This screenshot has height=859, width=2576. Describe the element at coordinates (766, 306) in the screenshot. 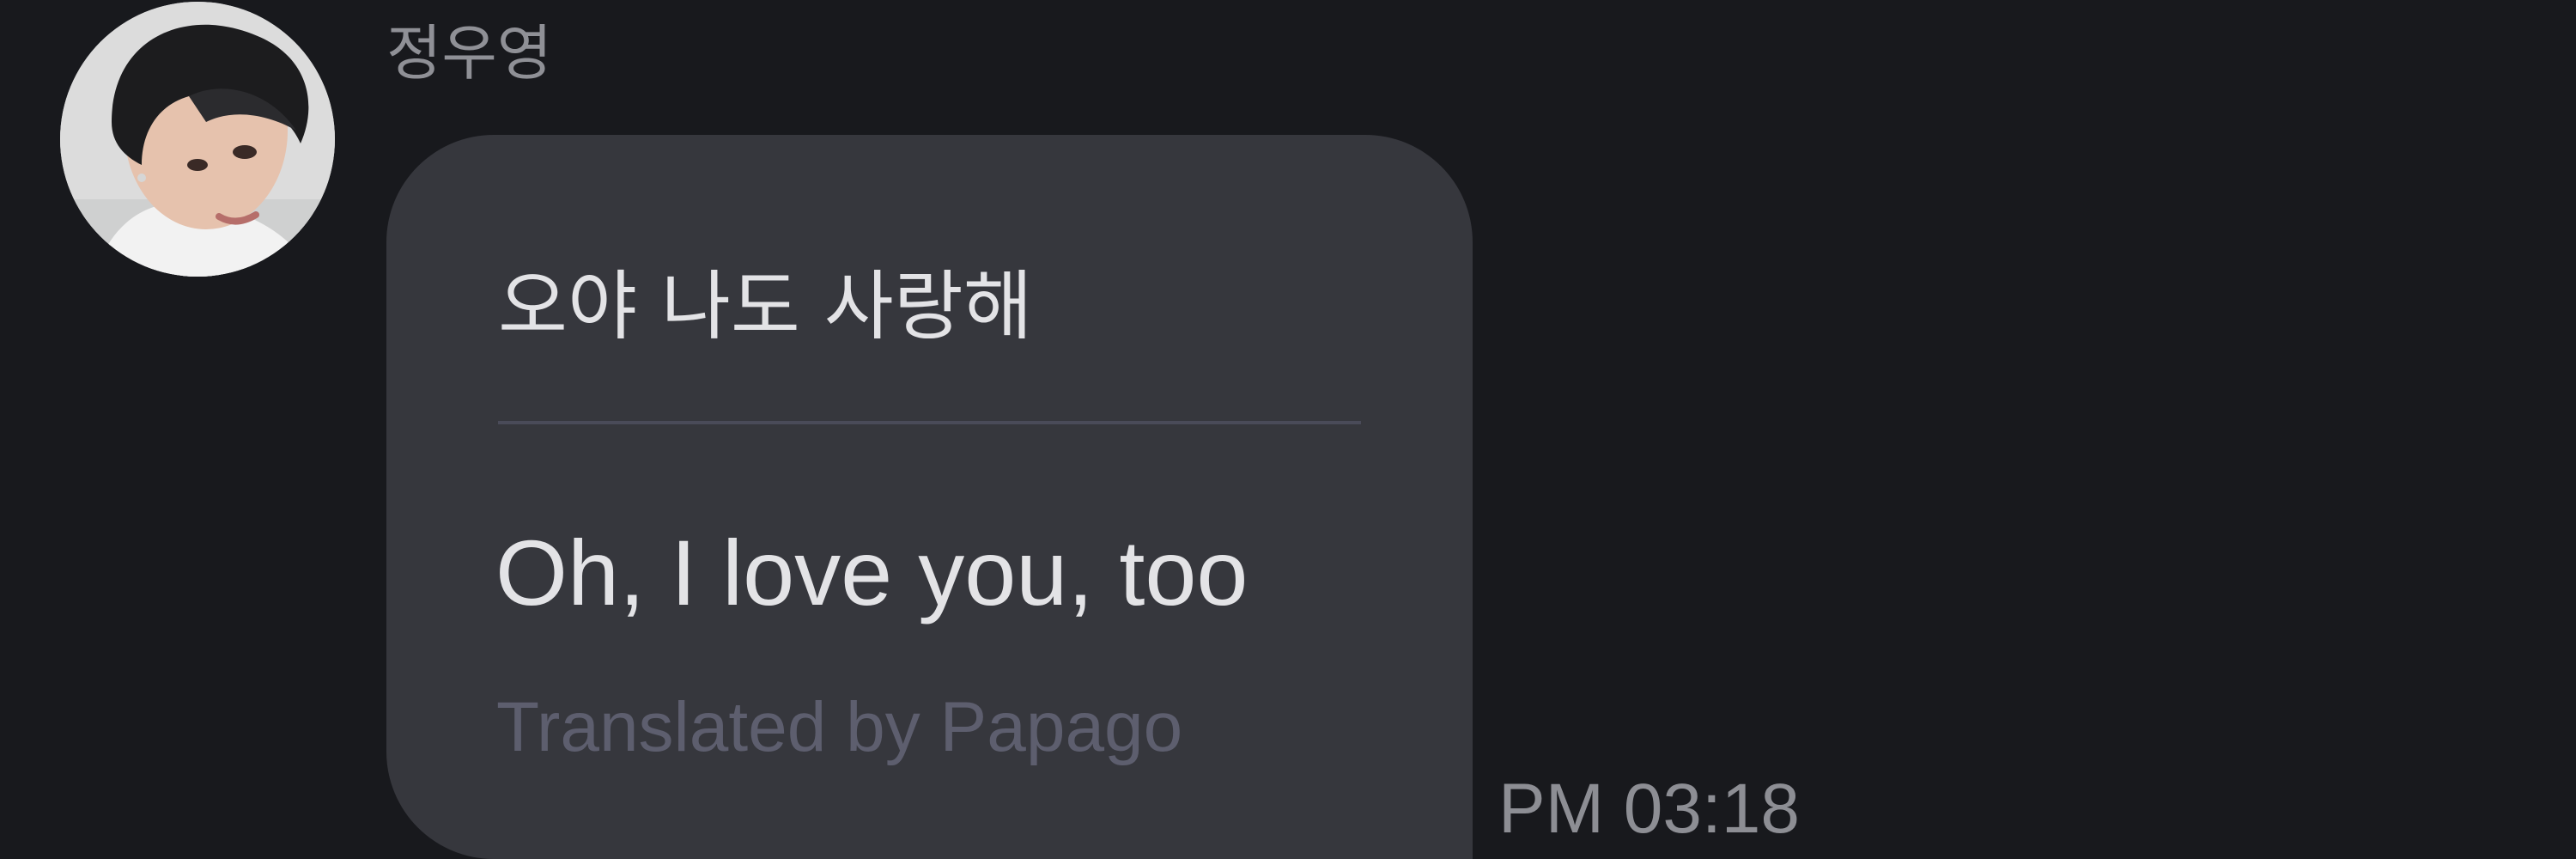

I see `original-message-text: 오야 나도 사랑해` at that location.